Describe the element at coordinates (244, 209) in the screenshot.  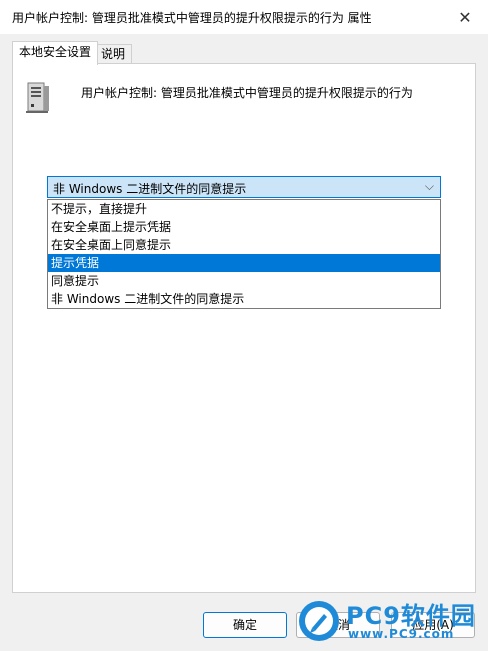
I see `dropdown-option: 不提示，直接提升` at that location.